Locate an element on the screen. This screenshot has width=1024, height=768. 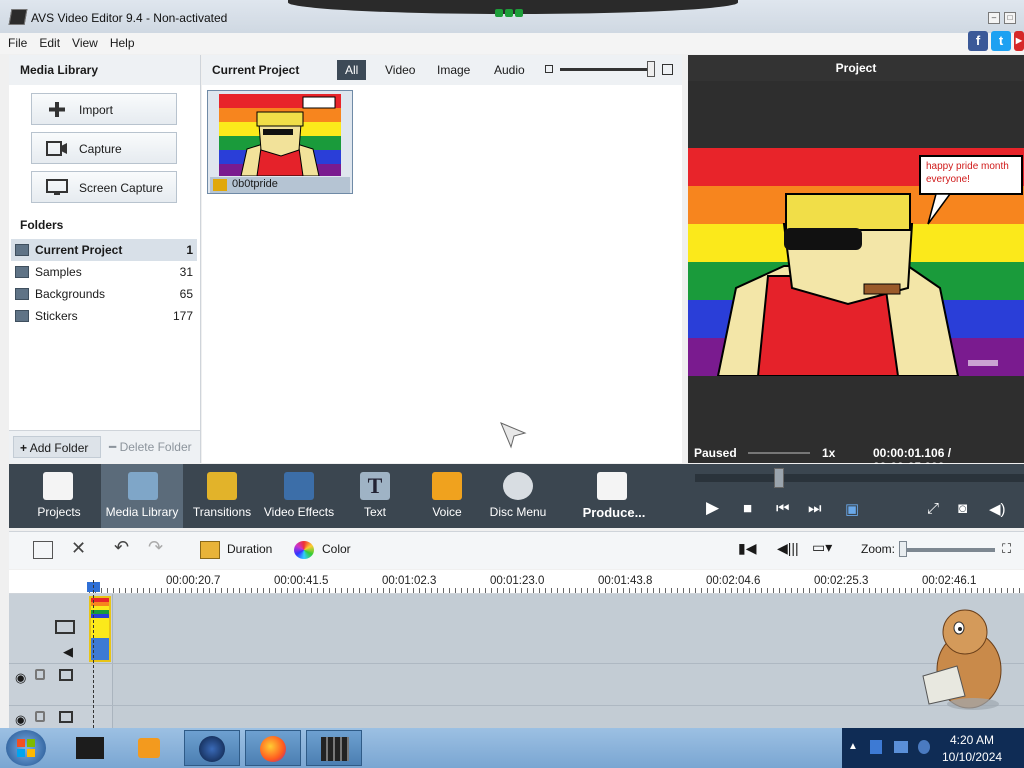
clock-date: 10/10/2024 is located at coordinates (972, 757).